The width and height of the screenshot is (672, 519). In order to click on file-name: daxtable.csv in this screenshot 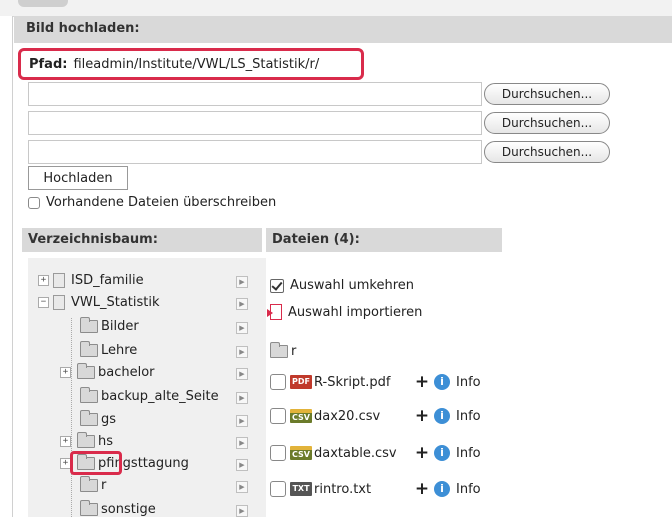, I will do `click(364, 453)`.